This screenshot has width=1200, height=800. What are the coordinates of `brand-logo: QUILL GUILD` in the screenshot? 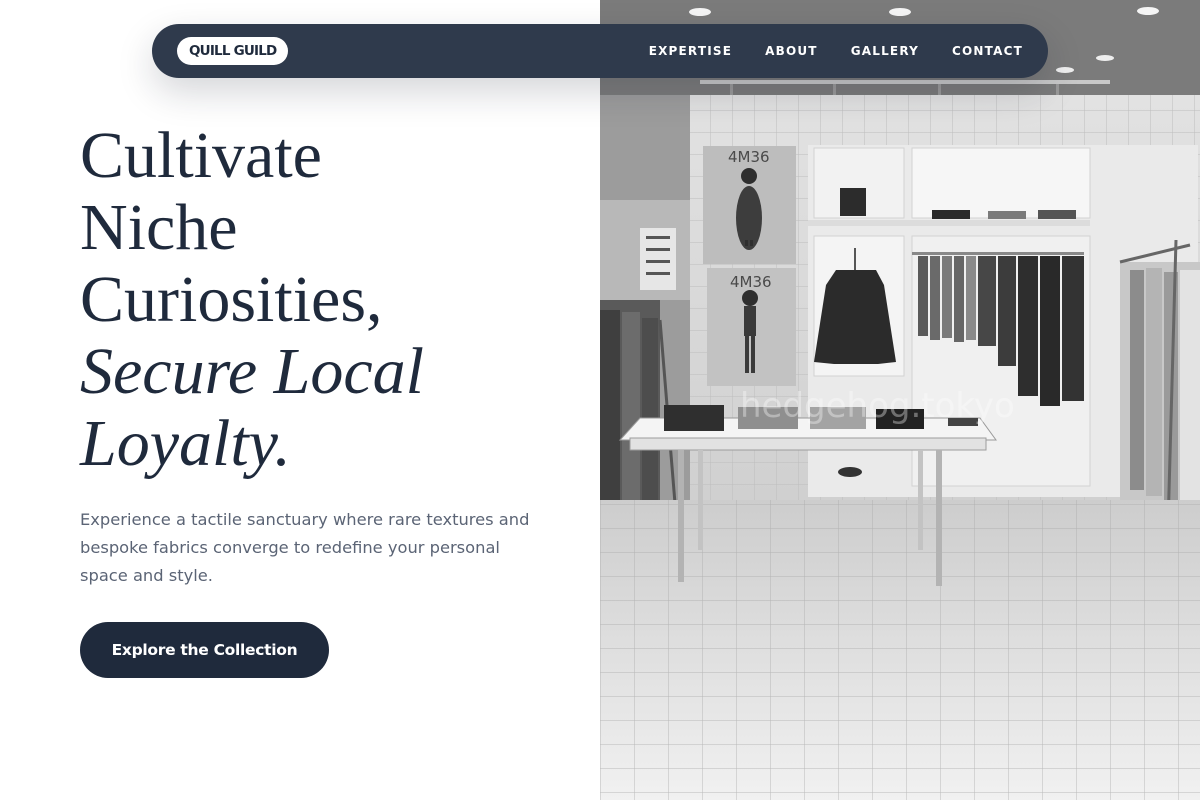 It's located at (233, 51).